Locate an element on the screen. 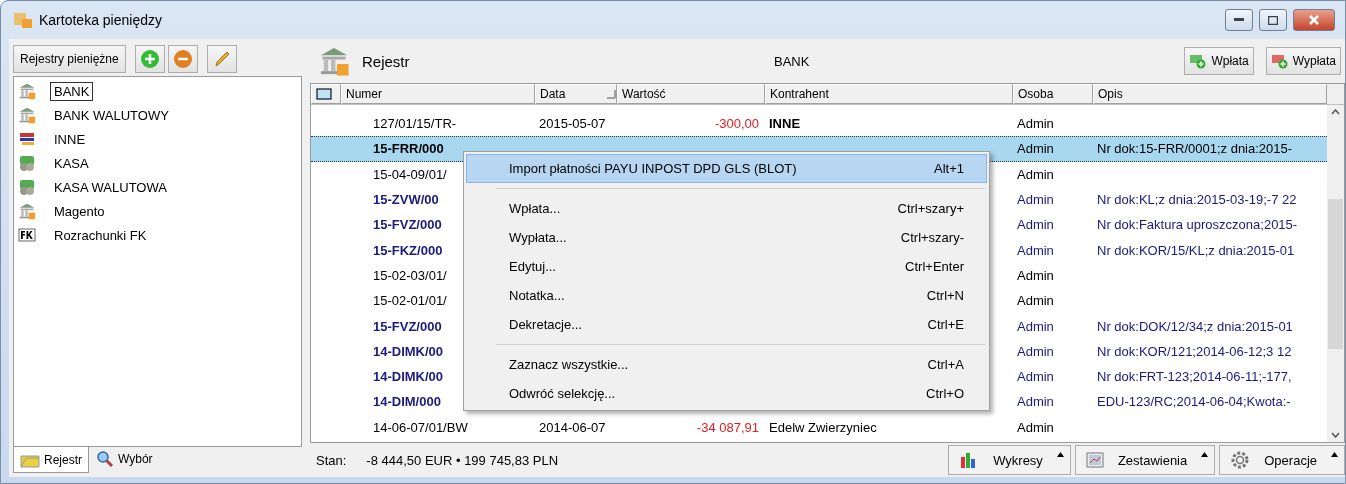  gear-icon is located at coordinates (1240, 460).